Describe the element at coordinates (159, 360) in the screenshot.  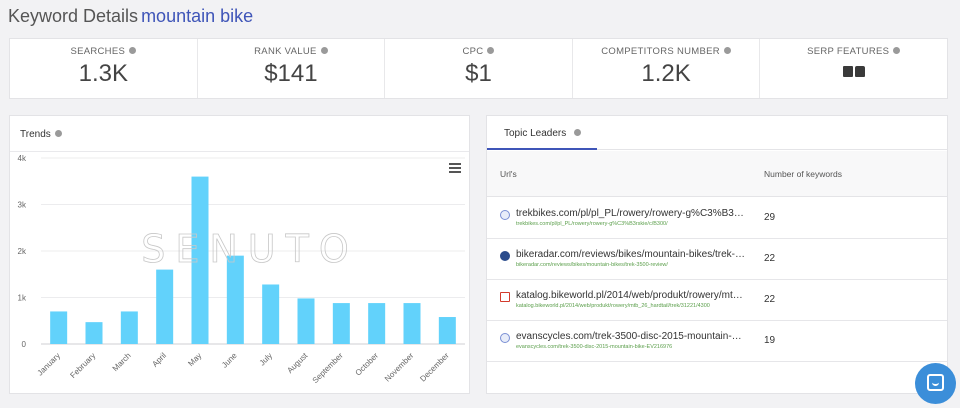
I see `x-tick-label: April` at that location.